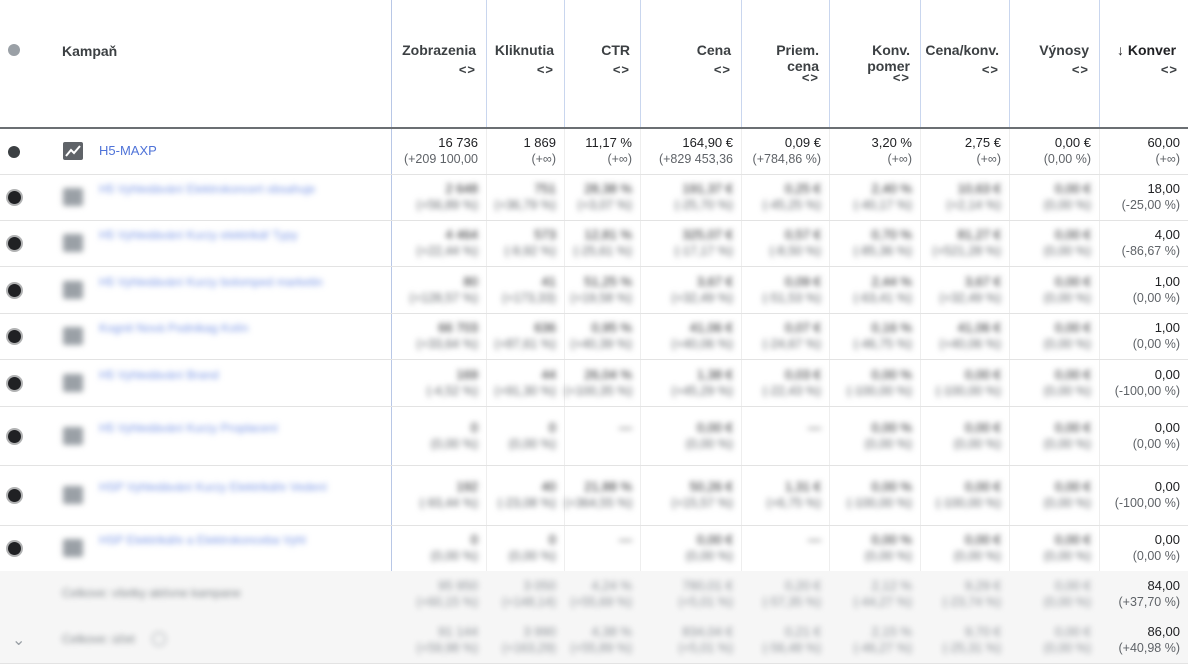 The height and width of the screenshot is (664, 1188). Describe the element at coordinates (1150, 251) in the screenshot. I see `cell-change: (-86,67 %)` at that location.